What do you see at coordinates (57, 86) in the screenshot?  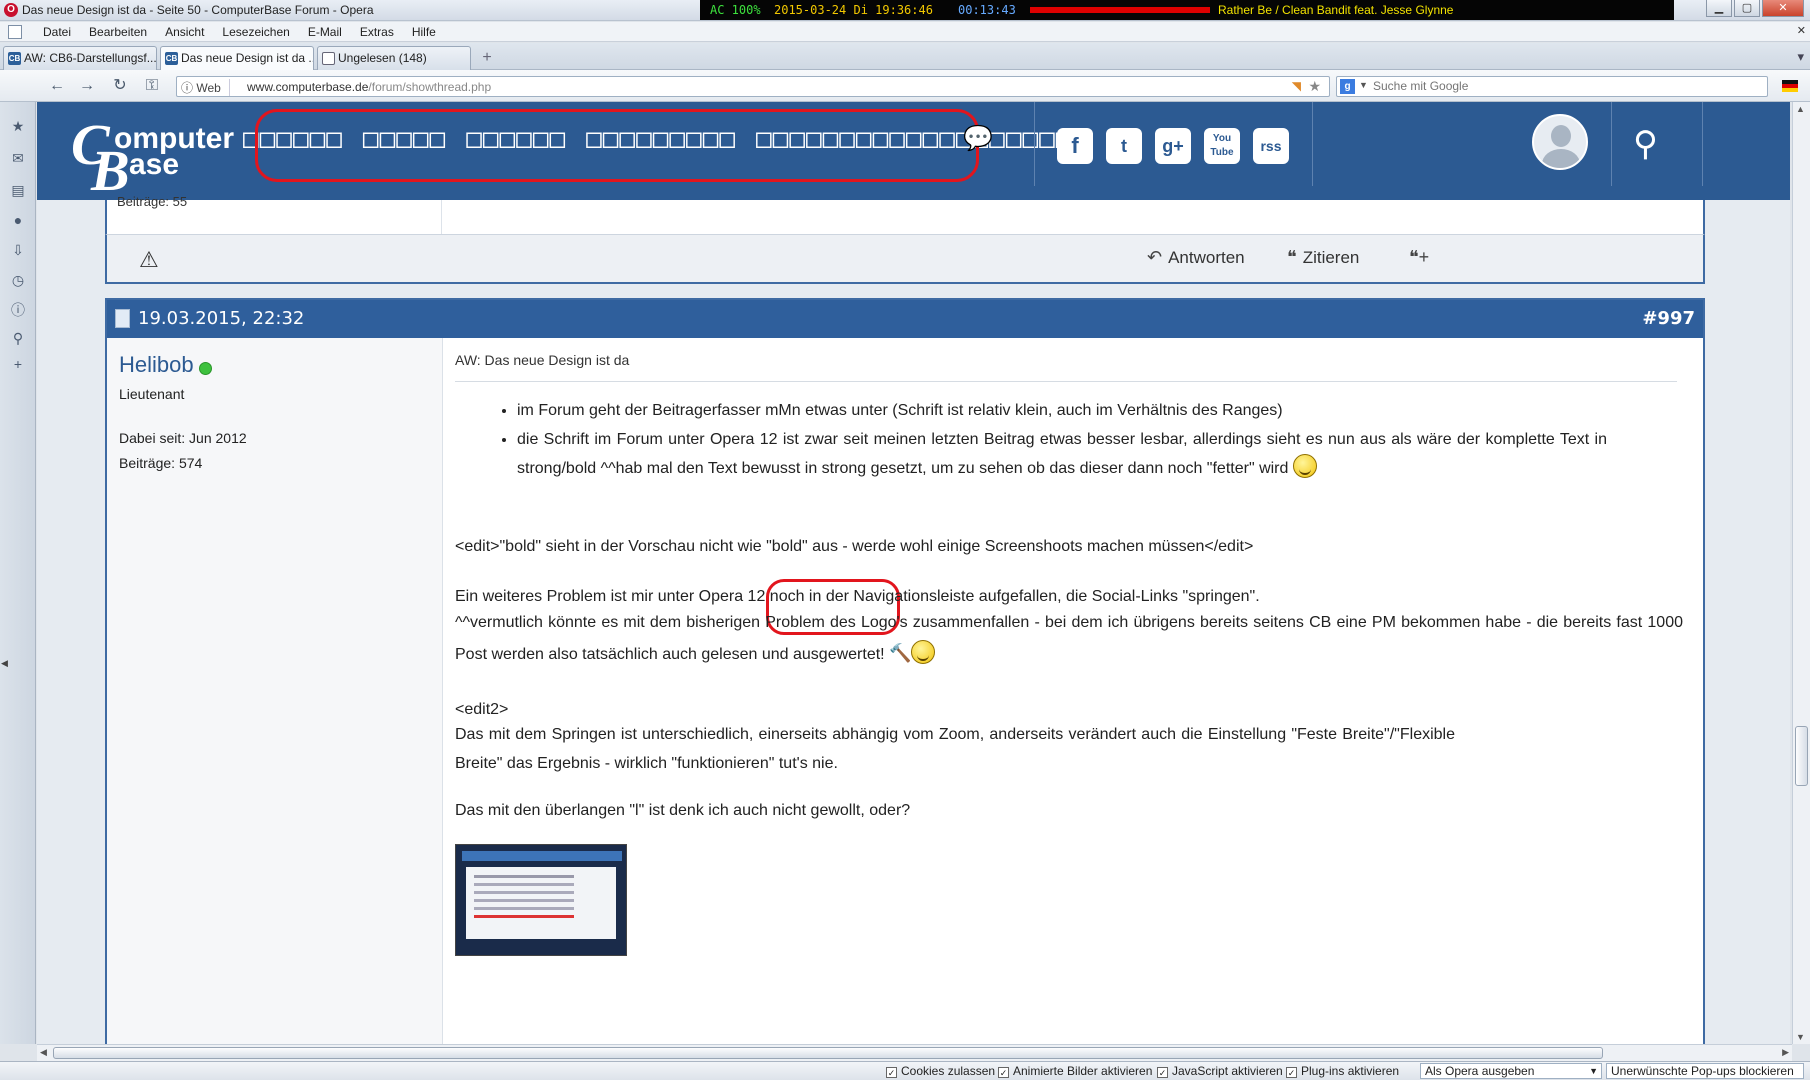 I see `back-button: ←` at bounding box center [57, 86].